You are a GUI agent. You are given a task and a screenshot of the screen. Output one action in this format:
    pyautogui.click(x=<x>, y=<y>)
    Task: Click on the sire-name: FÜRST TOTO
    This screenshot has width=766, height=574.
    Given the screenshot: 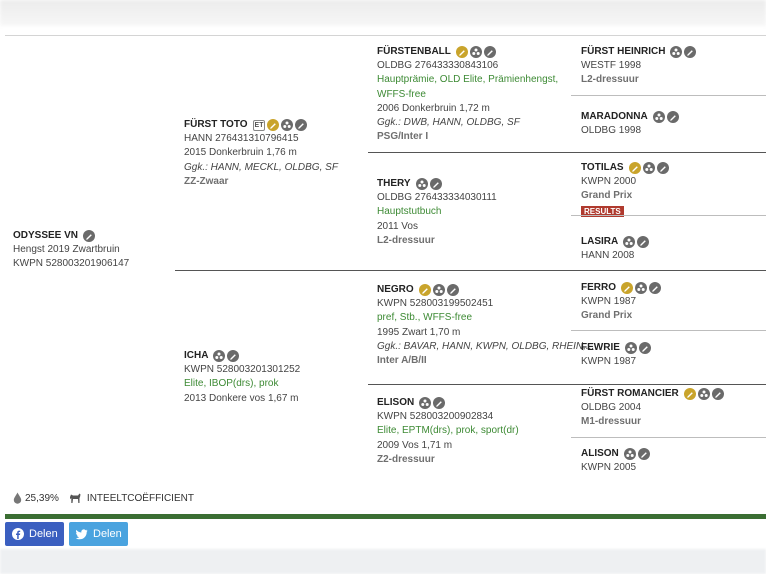 What is the action you would take?
    pyautogui.click(x=216, y=125)
    